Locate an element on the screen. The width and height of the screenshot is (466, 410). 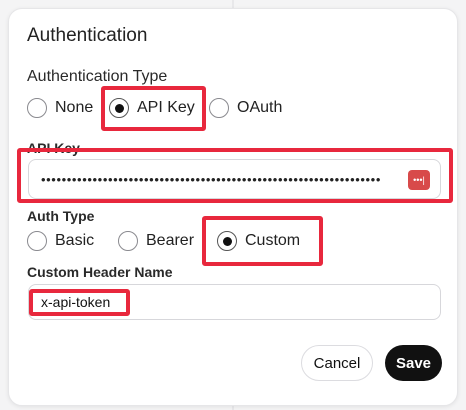
password-manager-icon: •••| is located at coordinates (419, 180).